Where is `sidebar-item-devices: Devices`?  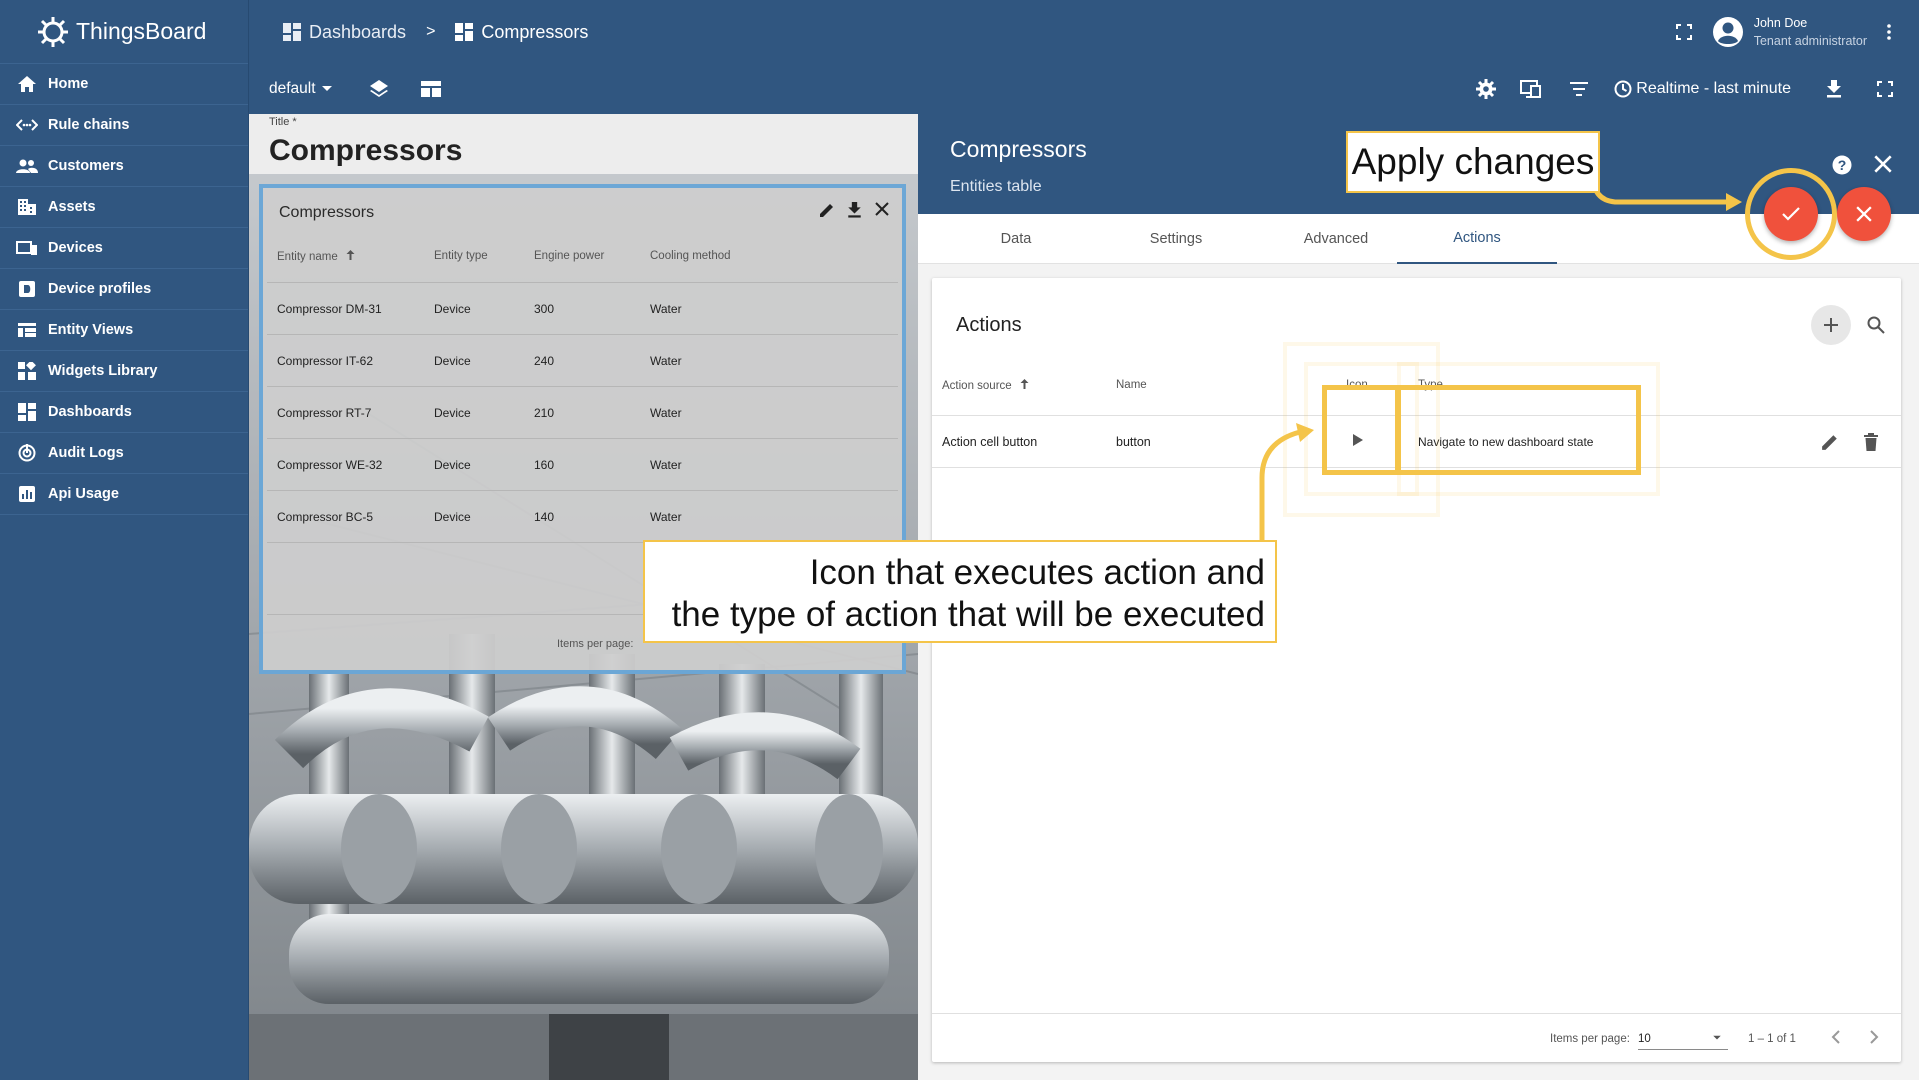
sidebar-item-devices: Devices is located at coordinates (124, 248).